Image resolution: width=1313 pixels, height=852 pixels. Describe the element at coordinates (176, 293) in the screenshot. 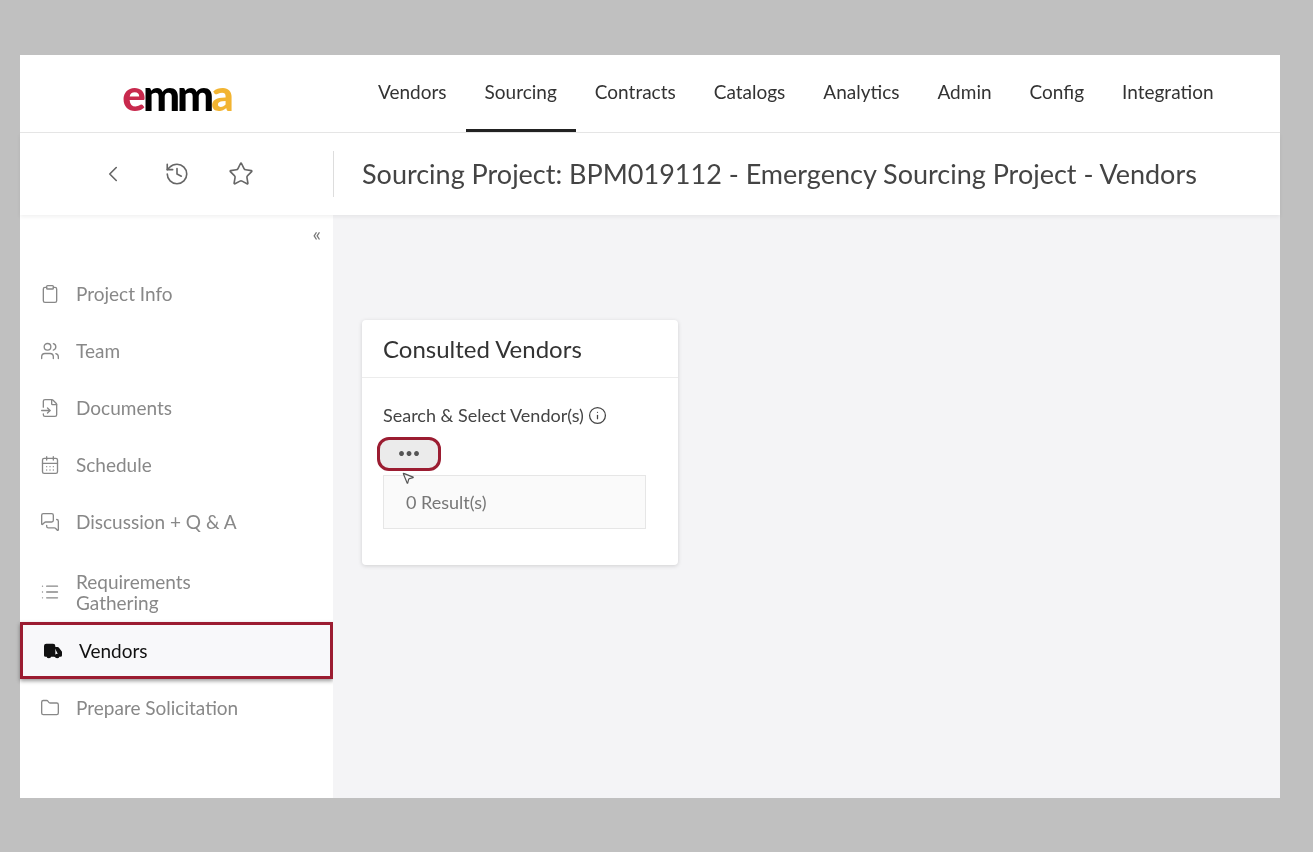

I see `sidebar-item: Project Info` at that location.